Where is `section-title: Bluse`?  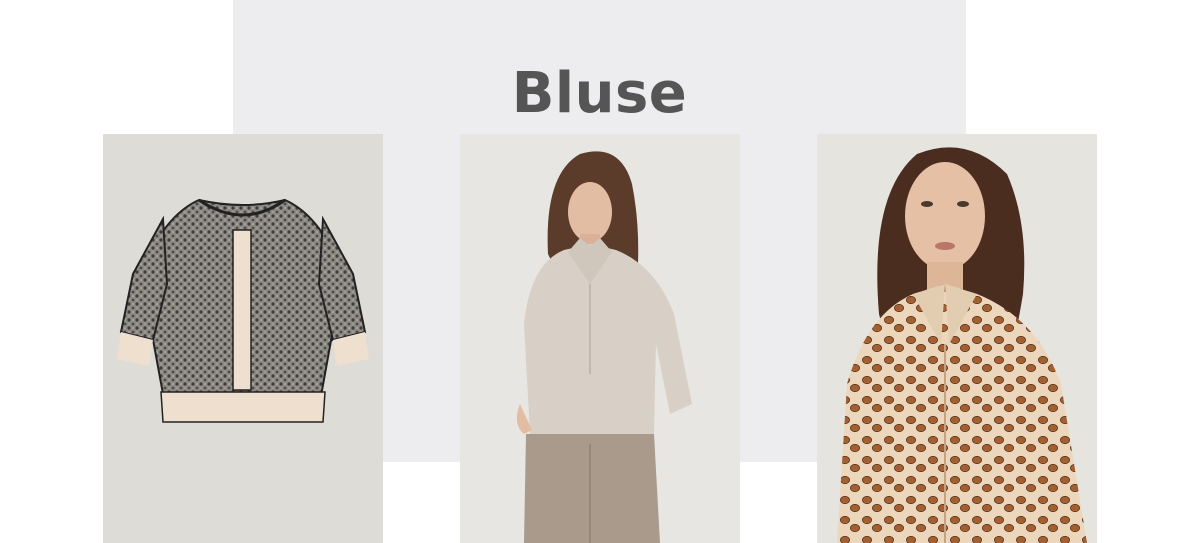 section-title: Bluse is located at coordinates (599, 93).